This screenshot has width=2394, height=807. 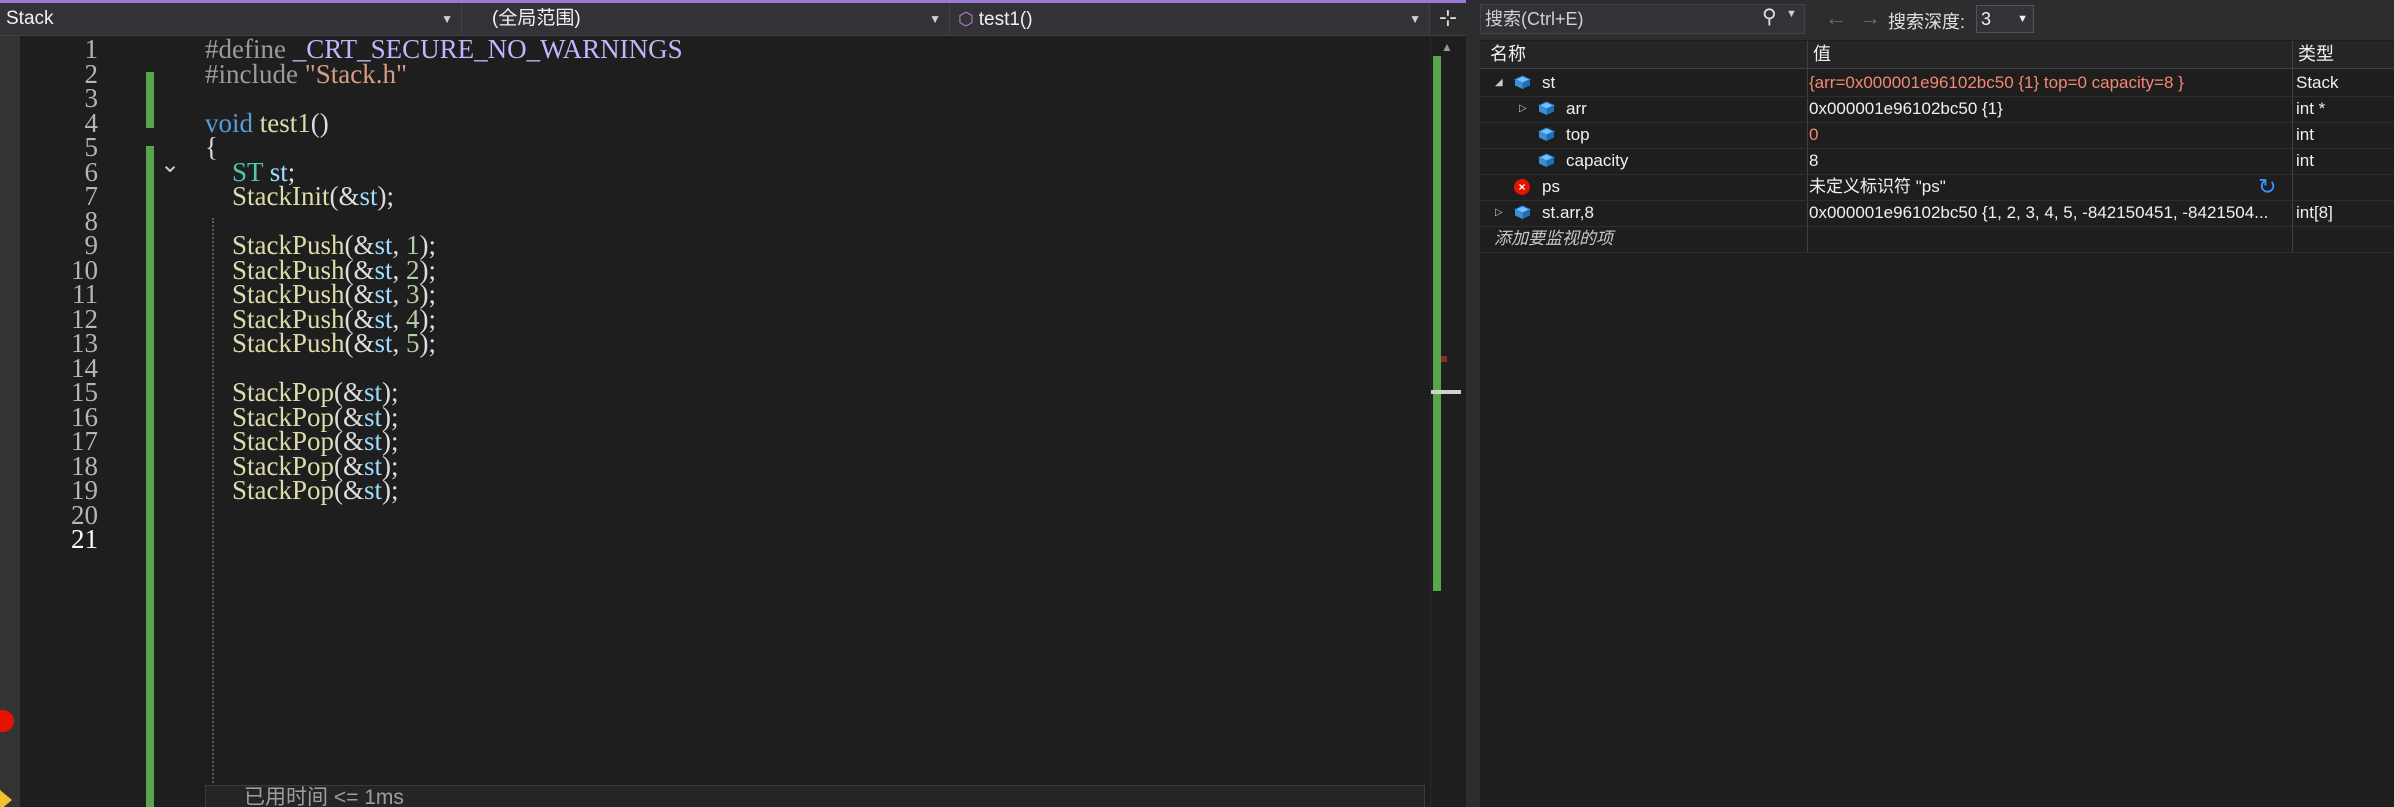 What do you see at coordinates (1447, 47) in the screenshot?
I see `scroll-up-icon: ▲` at bounding box center [1447, 47].